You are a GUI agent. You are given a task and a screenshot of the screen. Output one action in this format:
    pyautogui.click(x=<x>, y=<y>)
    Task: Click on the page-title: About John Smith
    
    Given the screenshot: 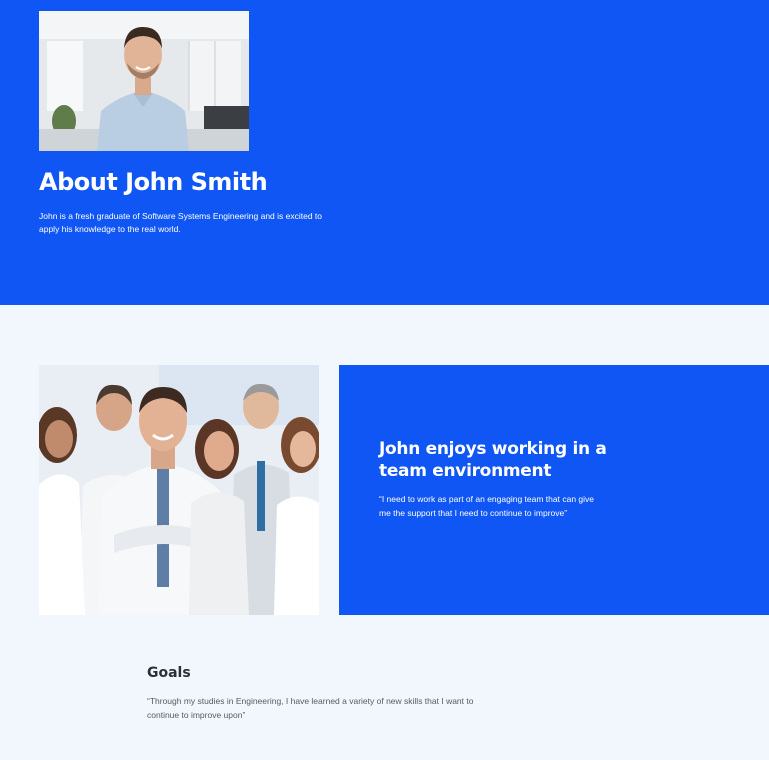 What is the action you would take?
    pyautogui.click(x=153, y=182)
    